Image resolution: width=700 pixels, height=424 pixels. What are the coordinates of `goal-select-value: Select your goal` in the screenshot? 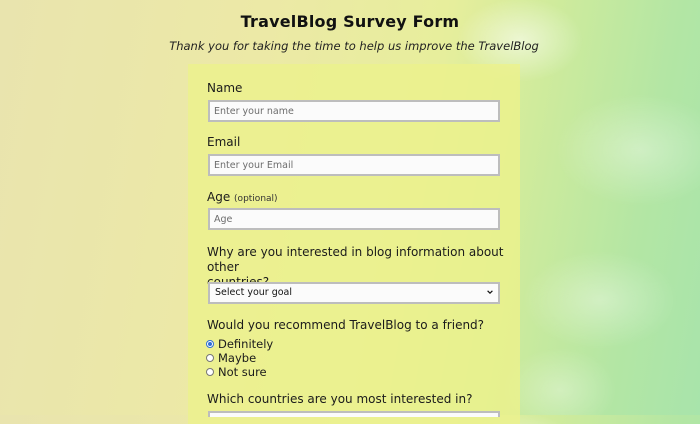 It's located at (254, 292).